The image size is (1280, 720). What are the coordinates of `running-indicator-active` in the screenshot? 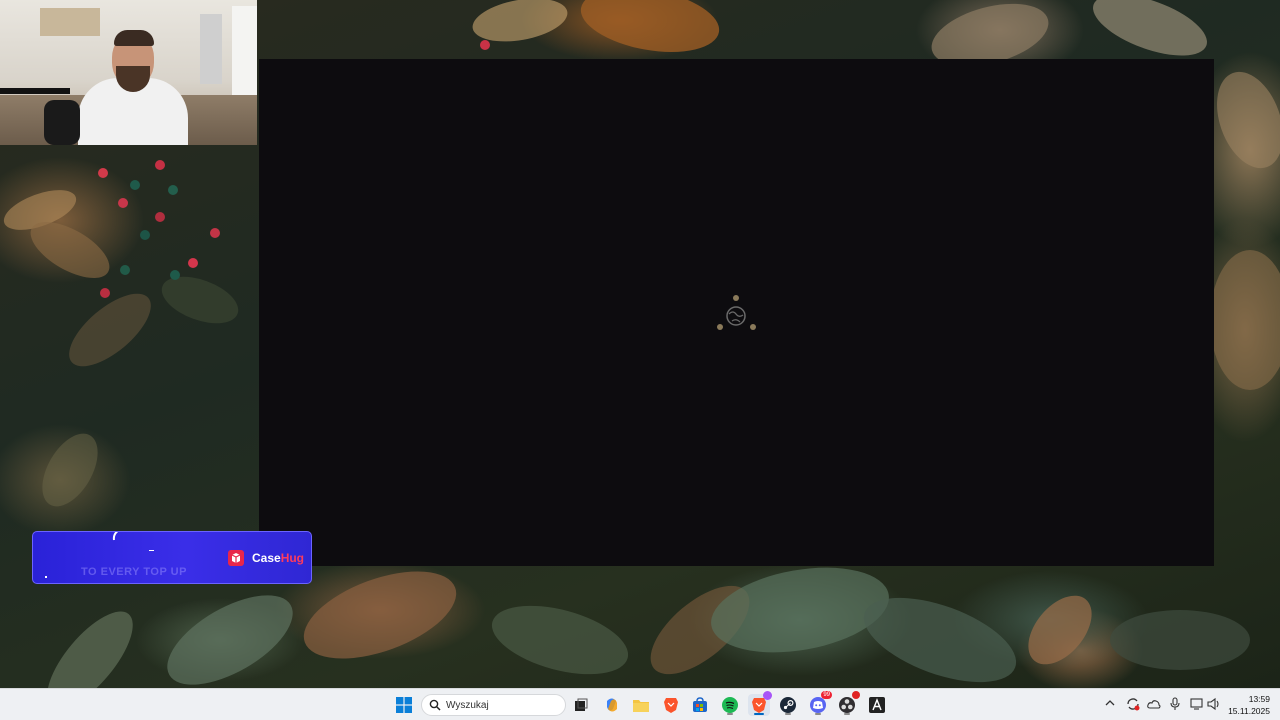 It's located at (759, 714).